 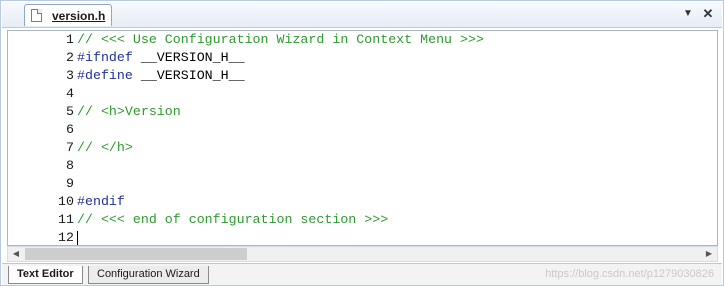 What do you see at coordinates (16, 254) in the screenshot?
I see `scroll-left-icon: ◀` at bounding box center [16, 254].